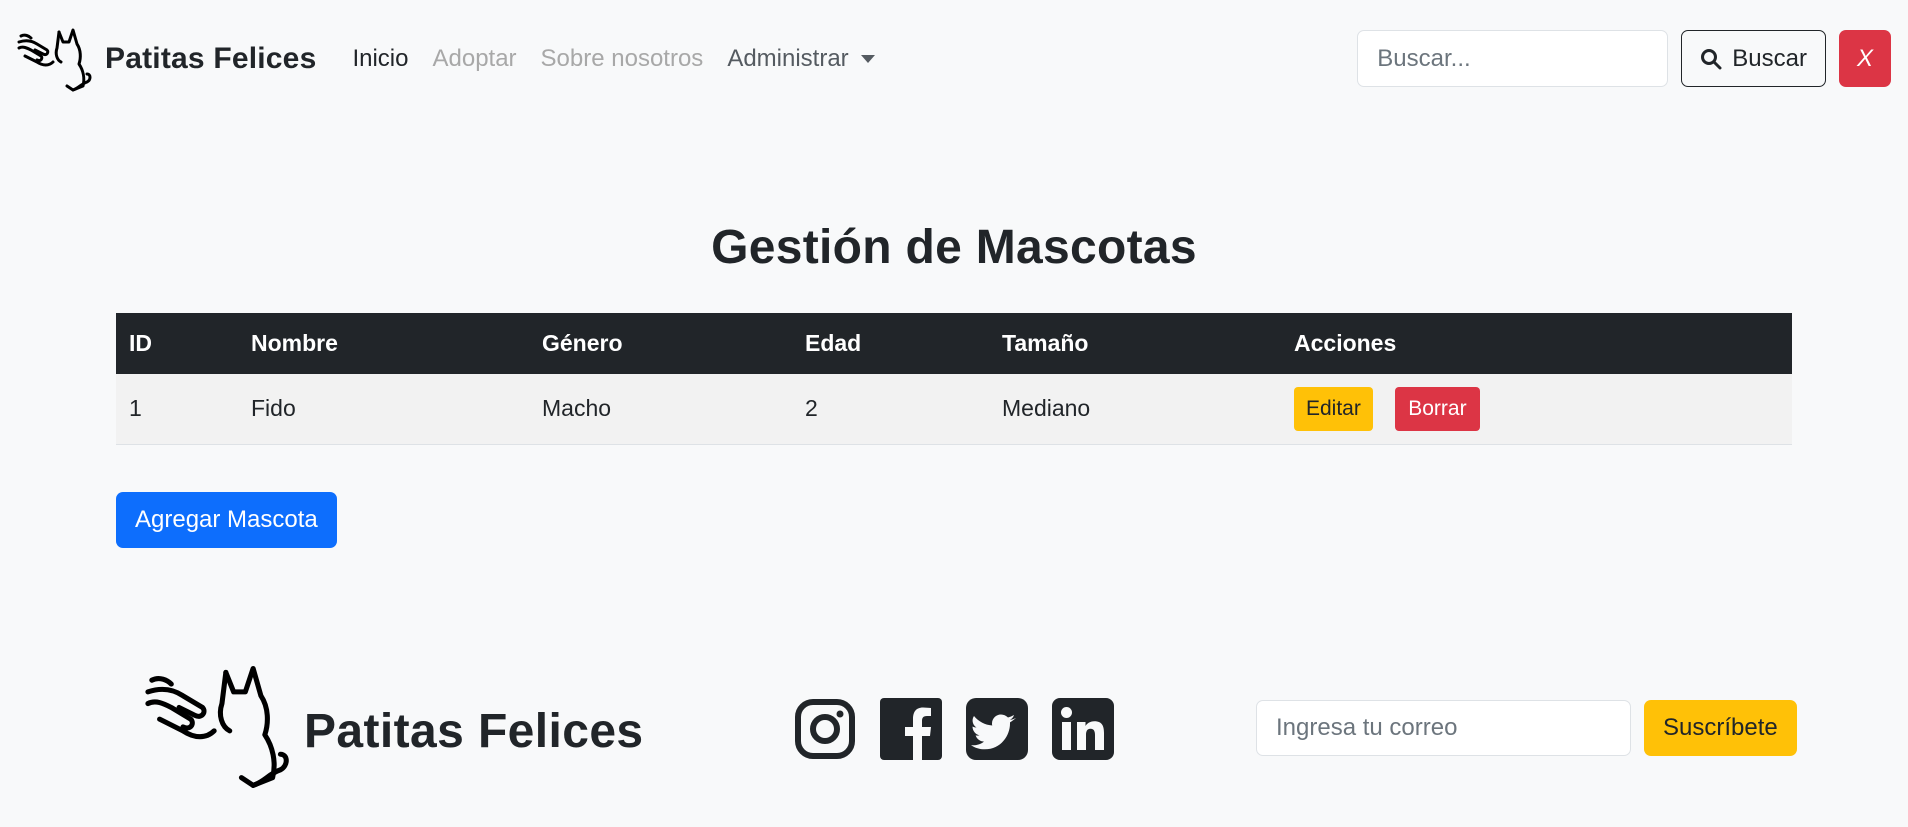 This screenshot has width=1908, height=827. I want to click on nav-link-inicio: Inicio, so click(380, 59).